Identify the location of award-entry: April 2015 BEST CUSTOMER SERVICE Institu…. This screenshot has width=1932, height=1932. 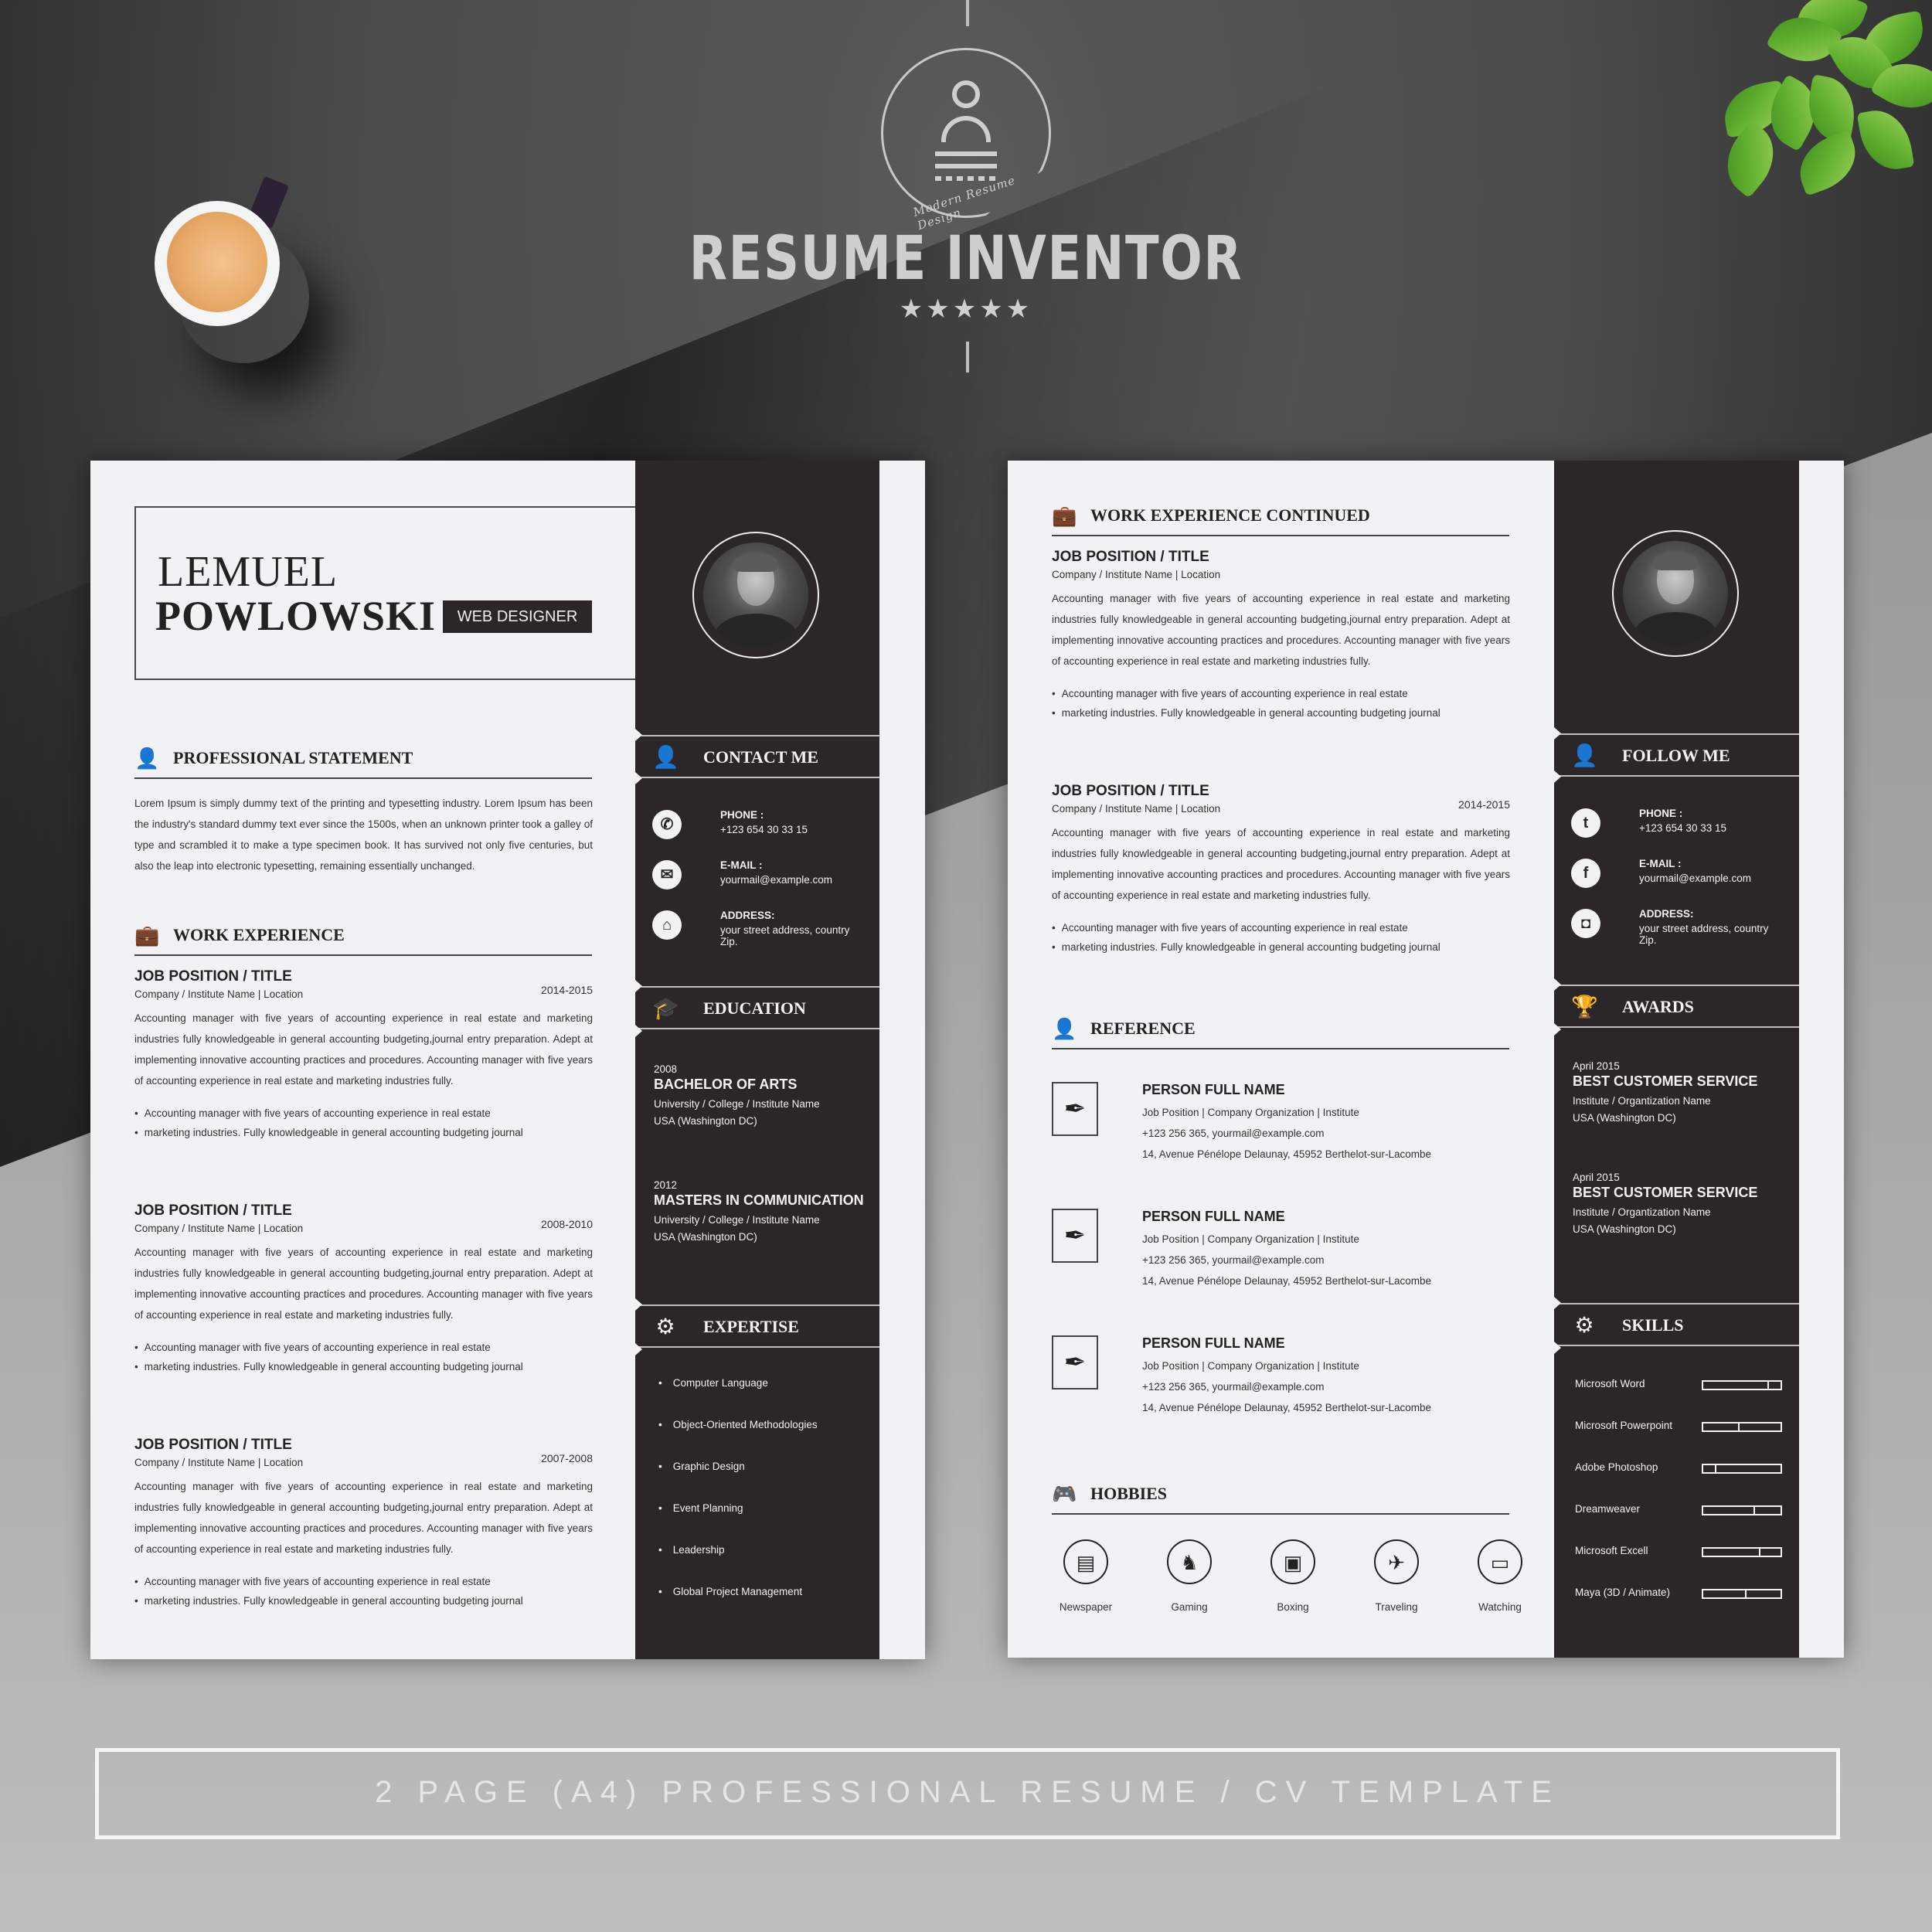
(1685, 1205).